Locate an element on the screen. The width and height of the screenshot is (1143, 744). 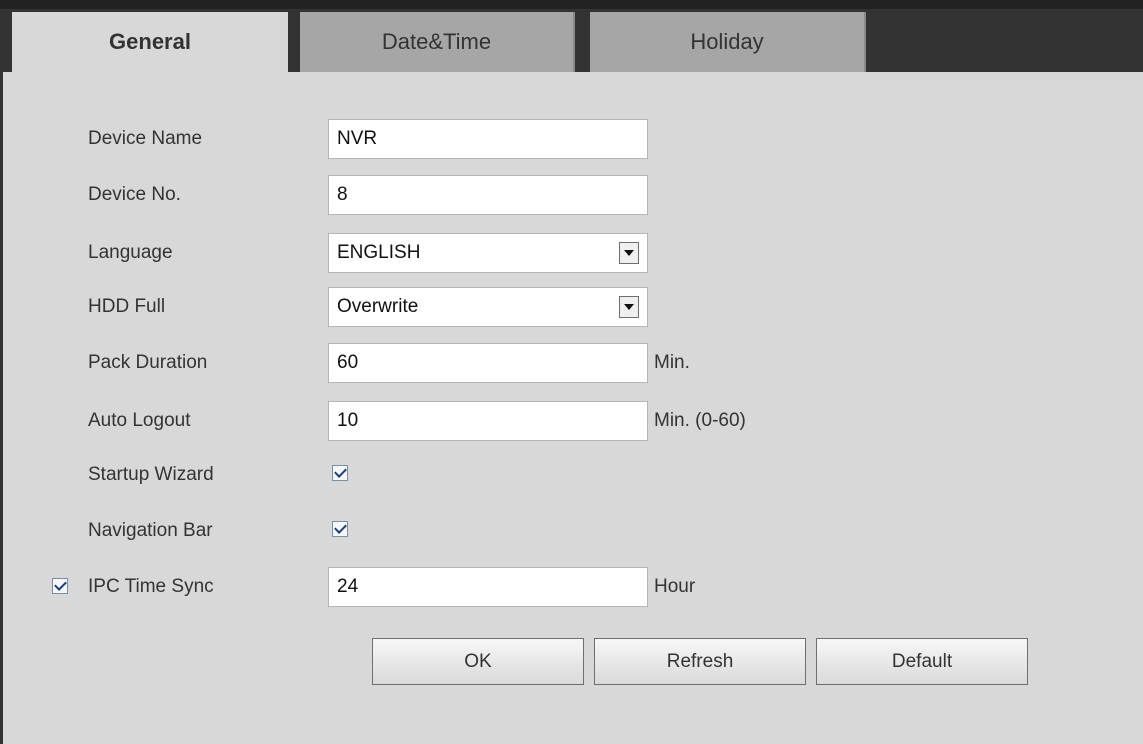
auto-logout-input is located at coordinates (488, 421).